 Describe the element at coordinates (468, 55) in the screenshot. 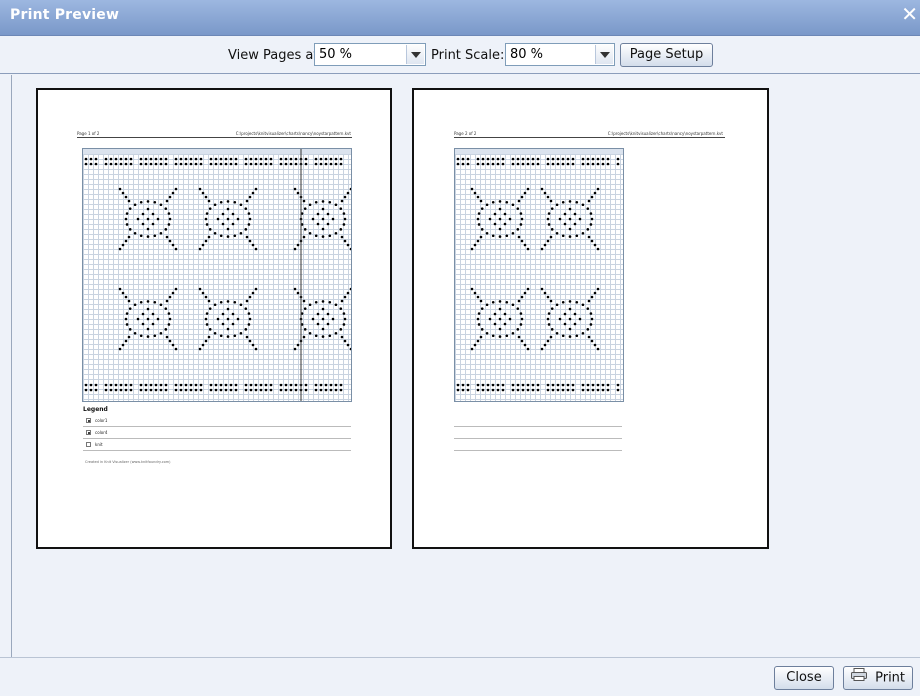

I see `print-scale-label: Print Scale:` at that location.